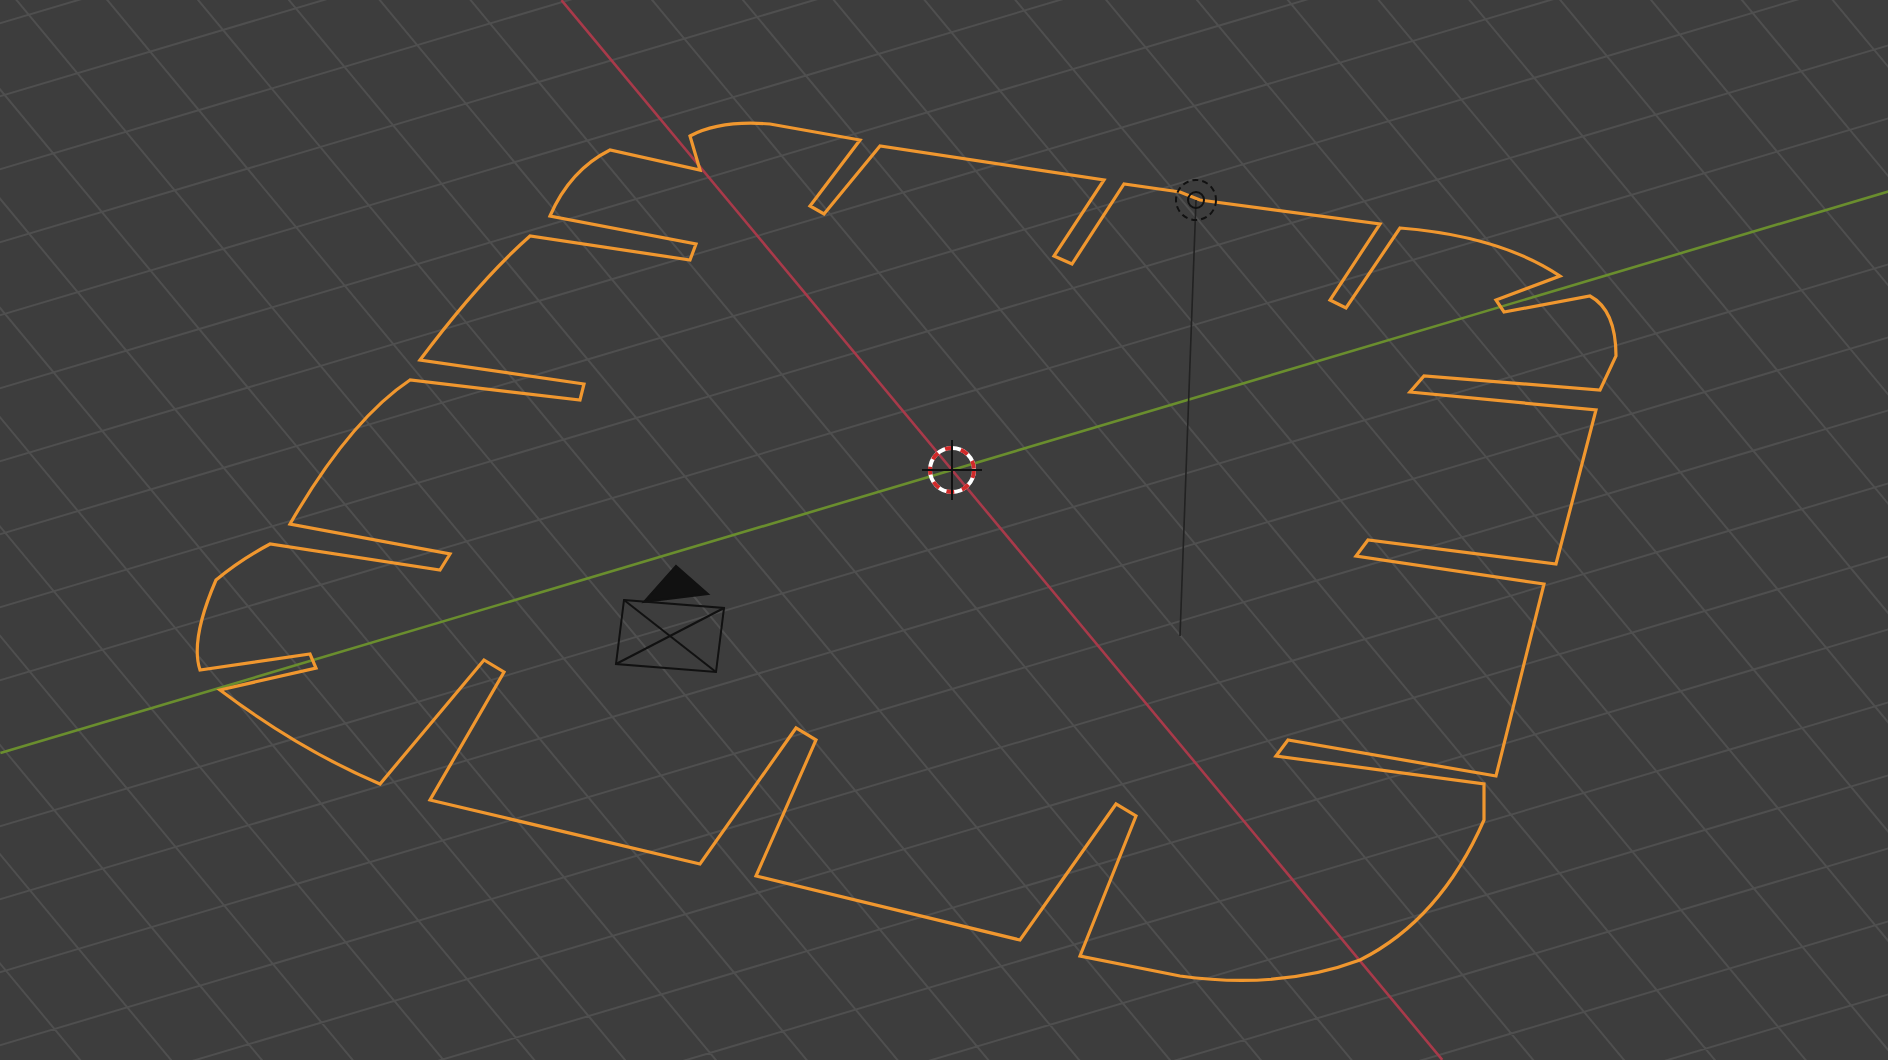  Describe the element at coordinates (1196, 408) in the screenshot. I see `light-icon` at that location.